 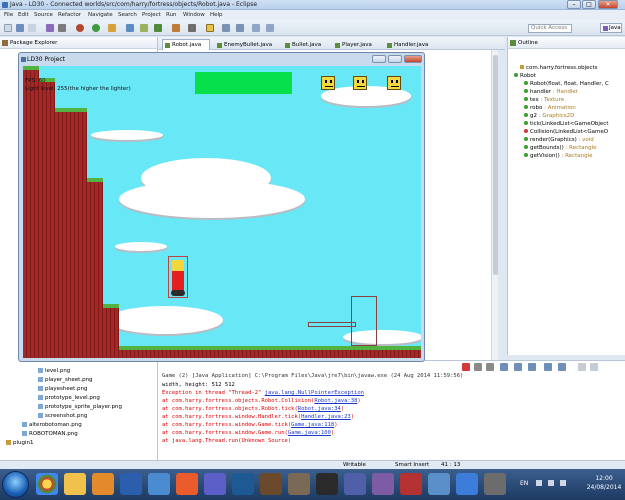 What do you see at coordinates (327, 484) in the screenshot?
I see `terminal-icon` at bounding box center [327, 484].